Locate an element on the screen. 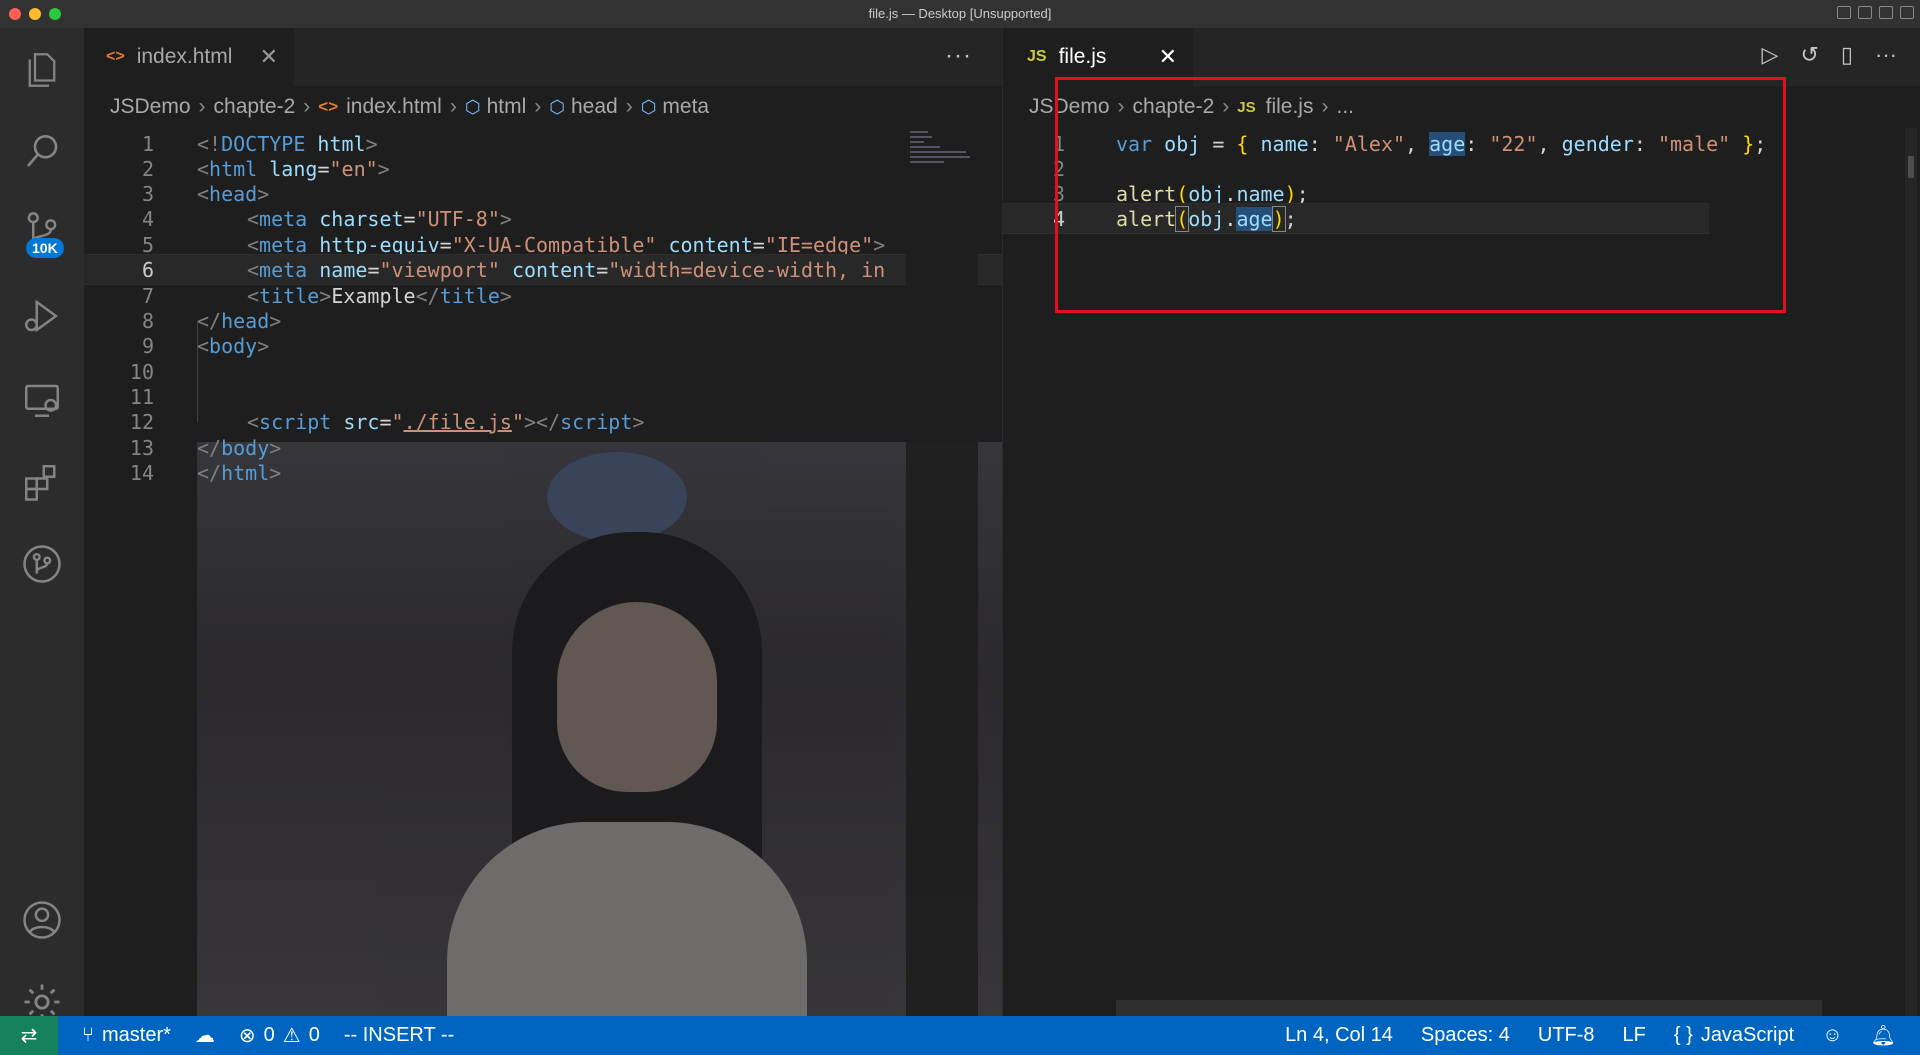 Image resolution: width=1920 pixels, height=1055 pixels. run-icon: ▷ is located at coordinates (1770, 55).